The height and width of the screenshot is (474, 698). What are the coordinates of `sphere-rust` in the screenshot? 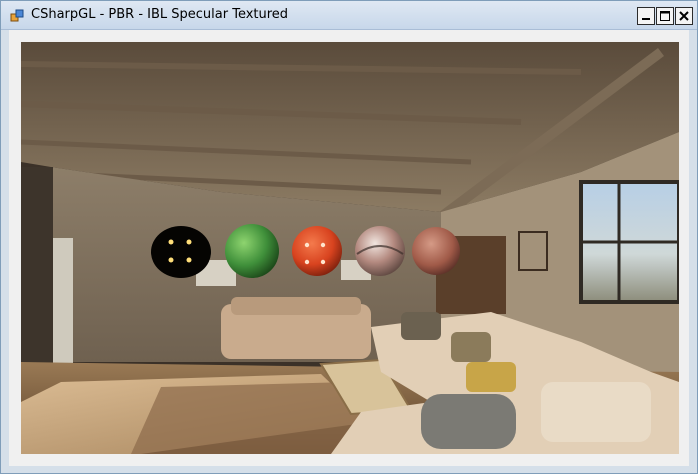 It's located at (436, 251).